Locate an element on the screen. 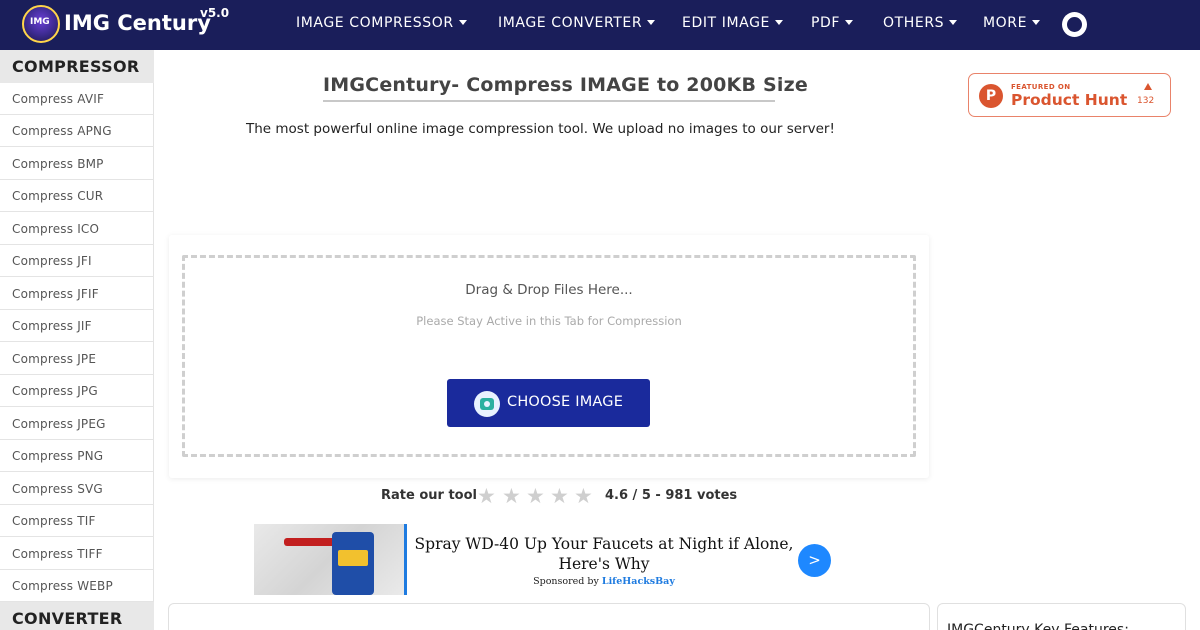  sidebar-heading-compressor: COMPRESSOR is located at coordinates (77, 66).